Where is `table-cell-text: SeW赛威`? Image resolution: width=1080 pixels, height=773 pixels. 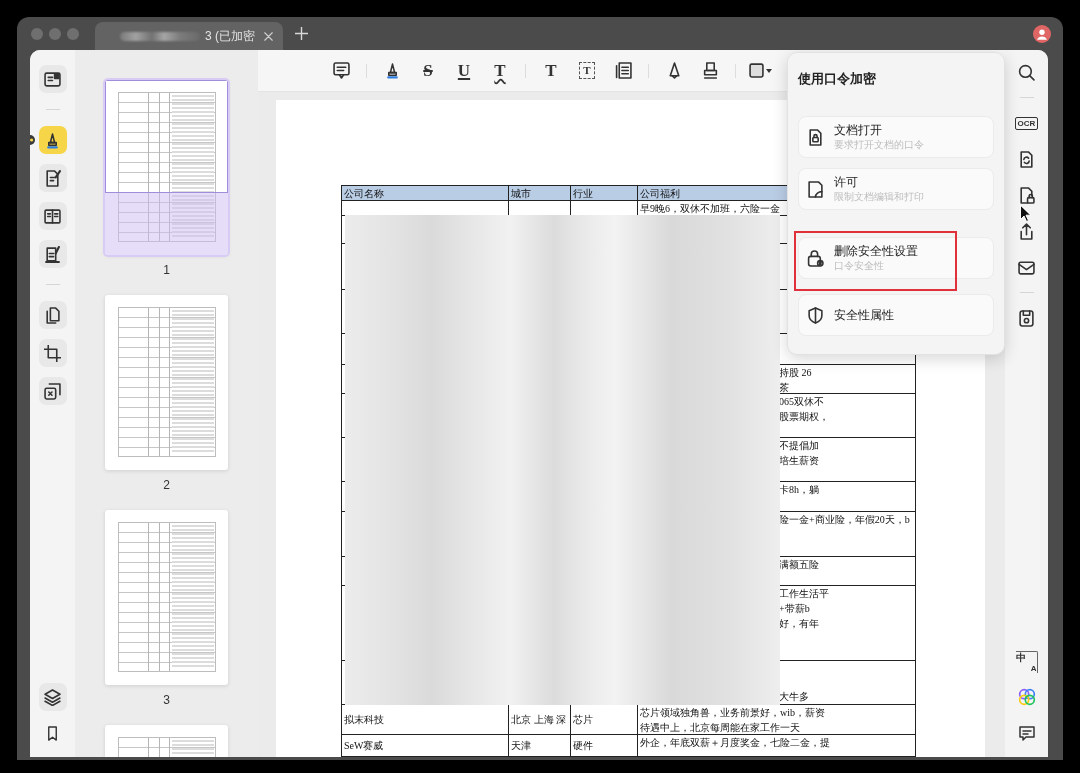 table-cell-text: SeW赛威 is located at coordinates (364, 746).